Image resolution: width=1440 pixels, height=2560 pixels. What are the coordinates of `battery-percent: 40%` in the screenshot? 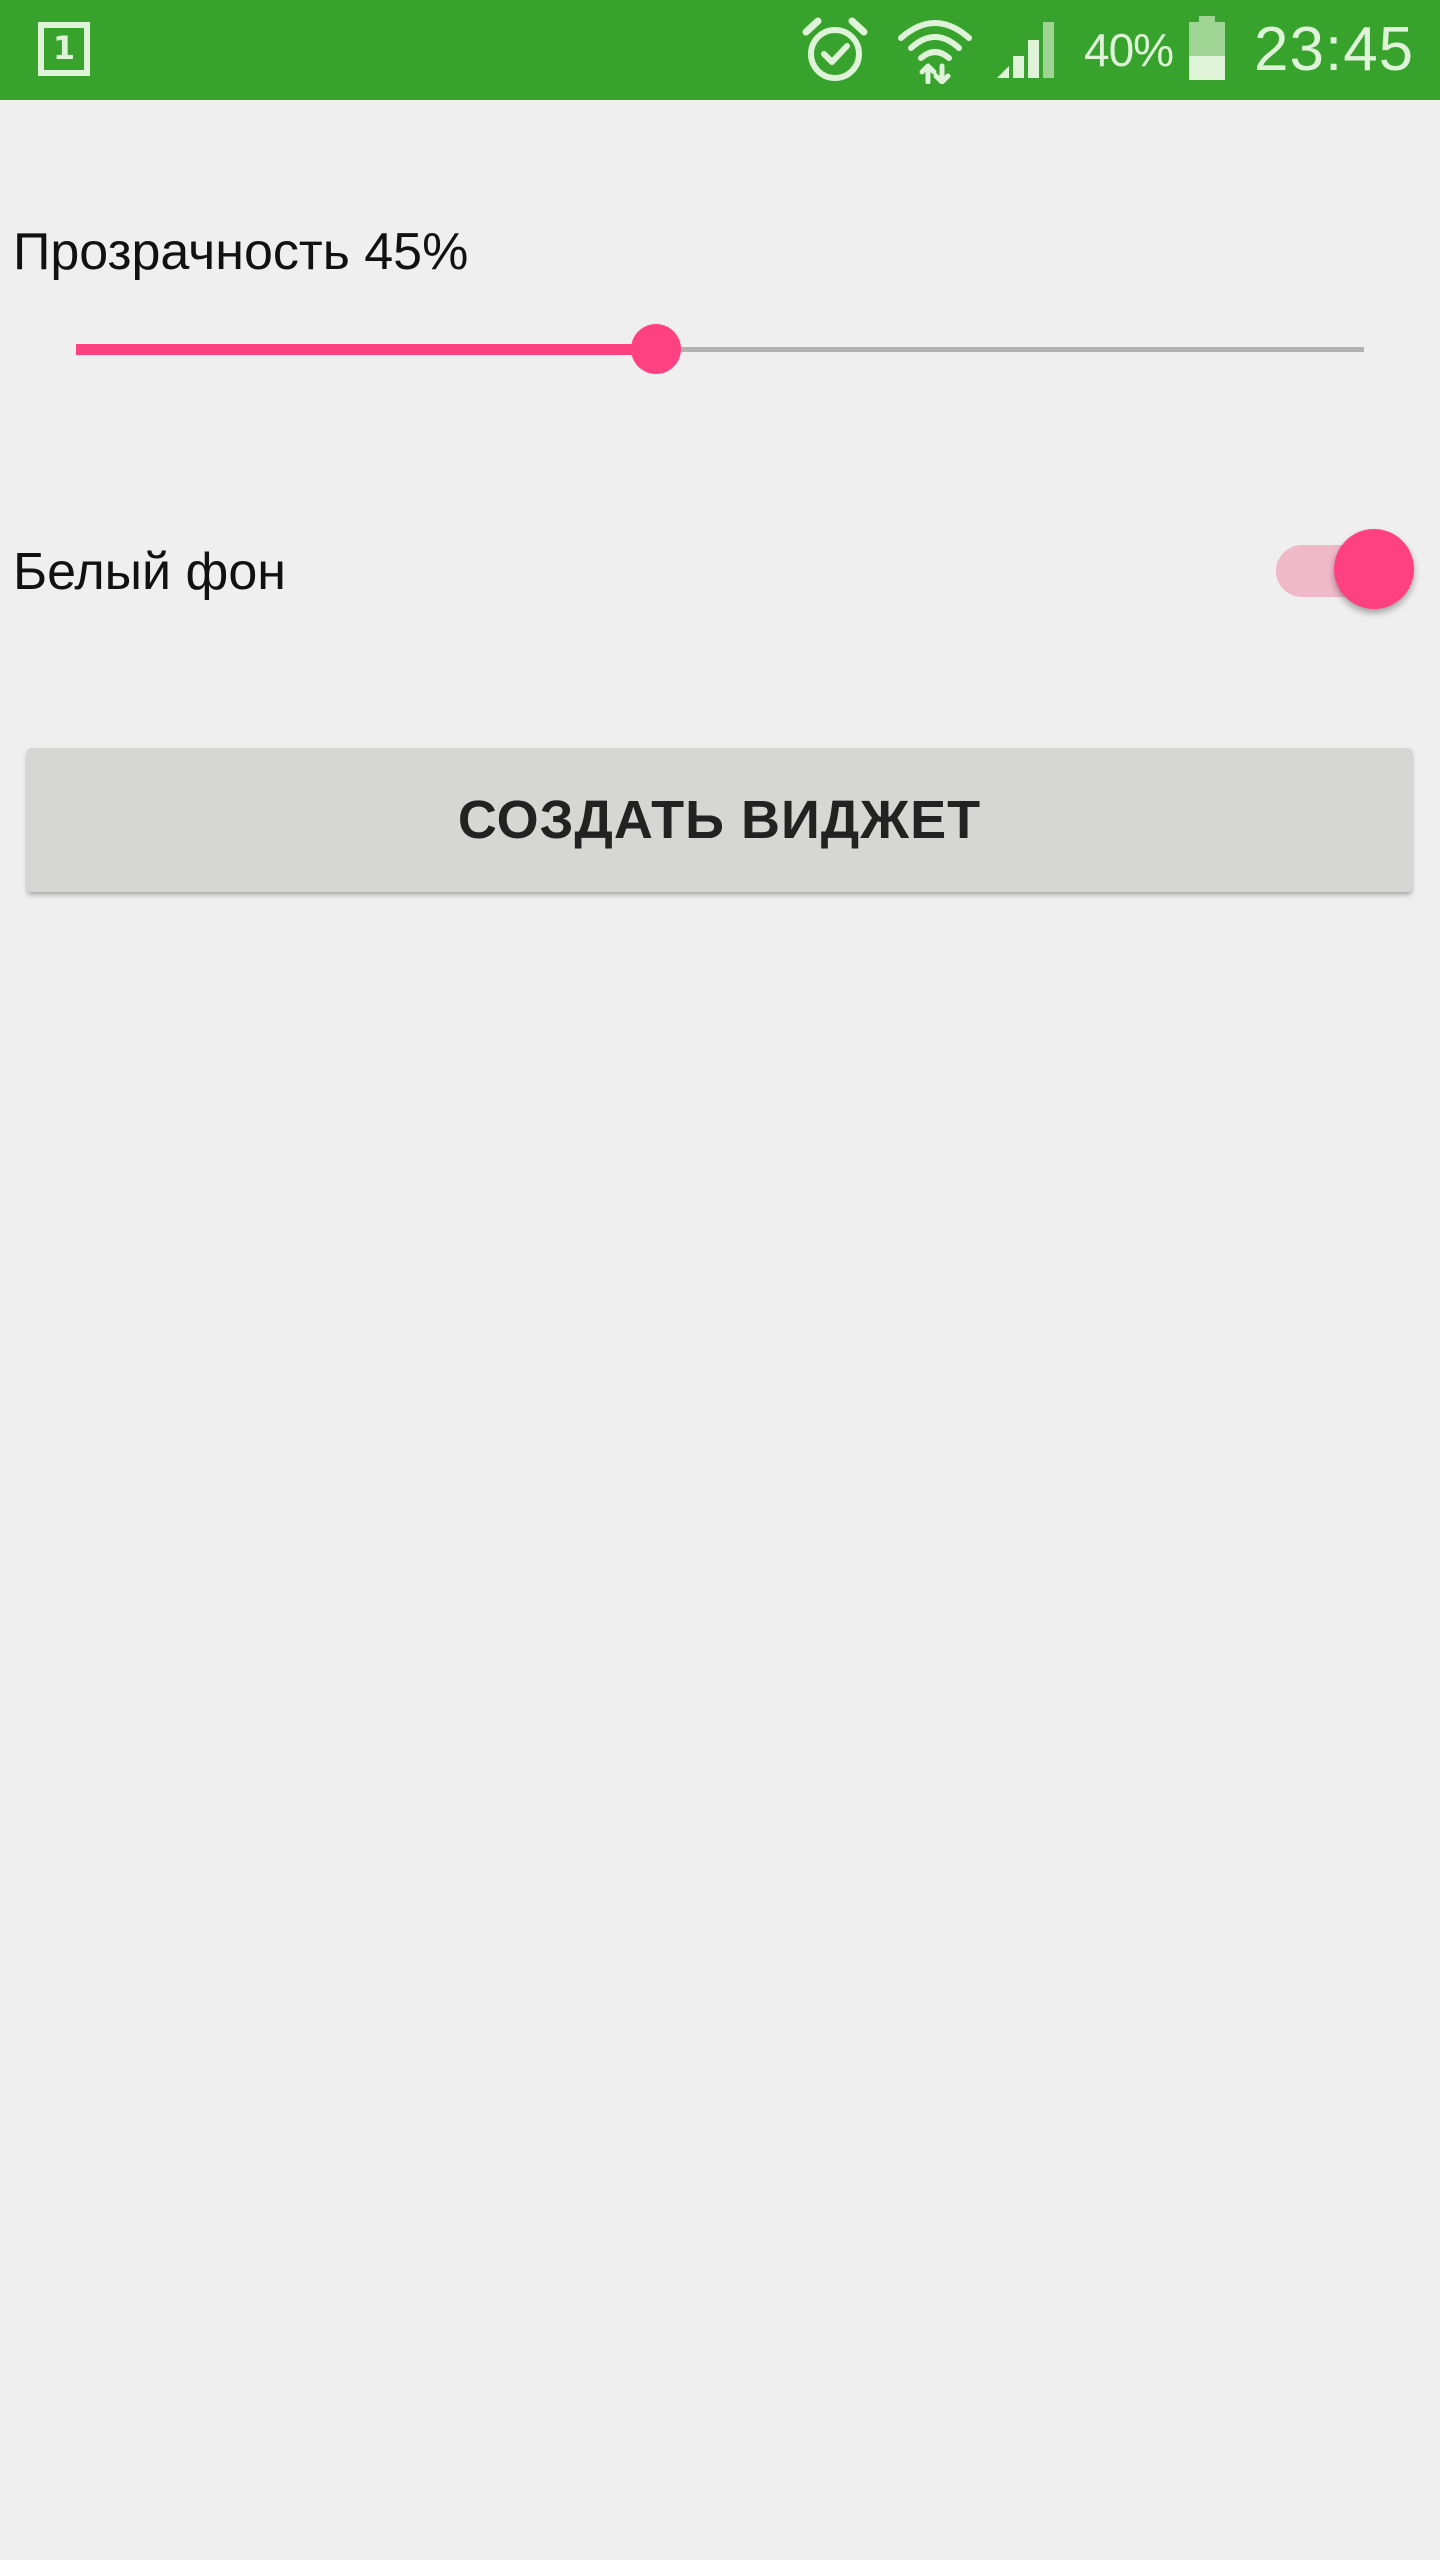 It's located at (1129, 50).